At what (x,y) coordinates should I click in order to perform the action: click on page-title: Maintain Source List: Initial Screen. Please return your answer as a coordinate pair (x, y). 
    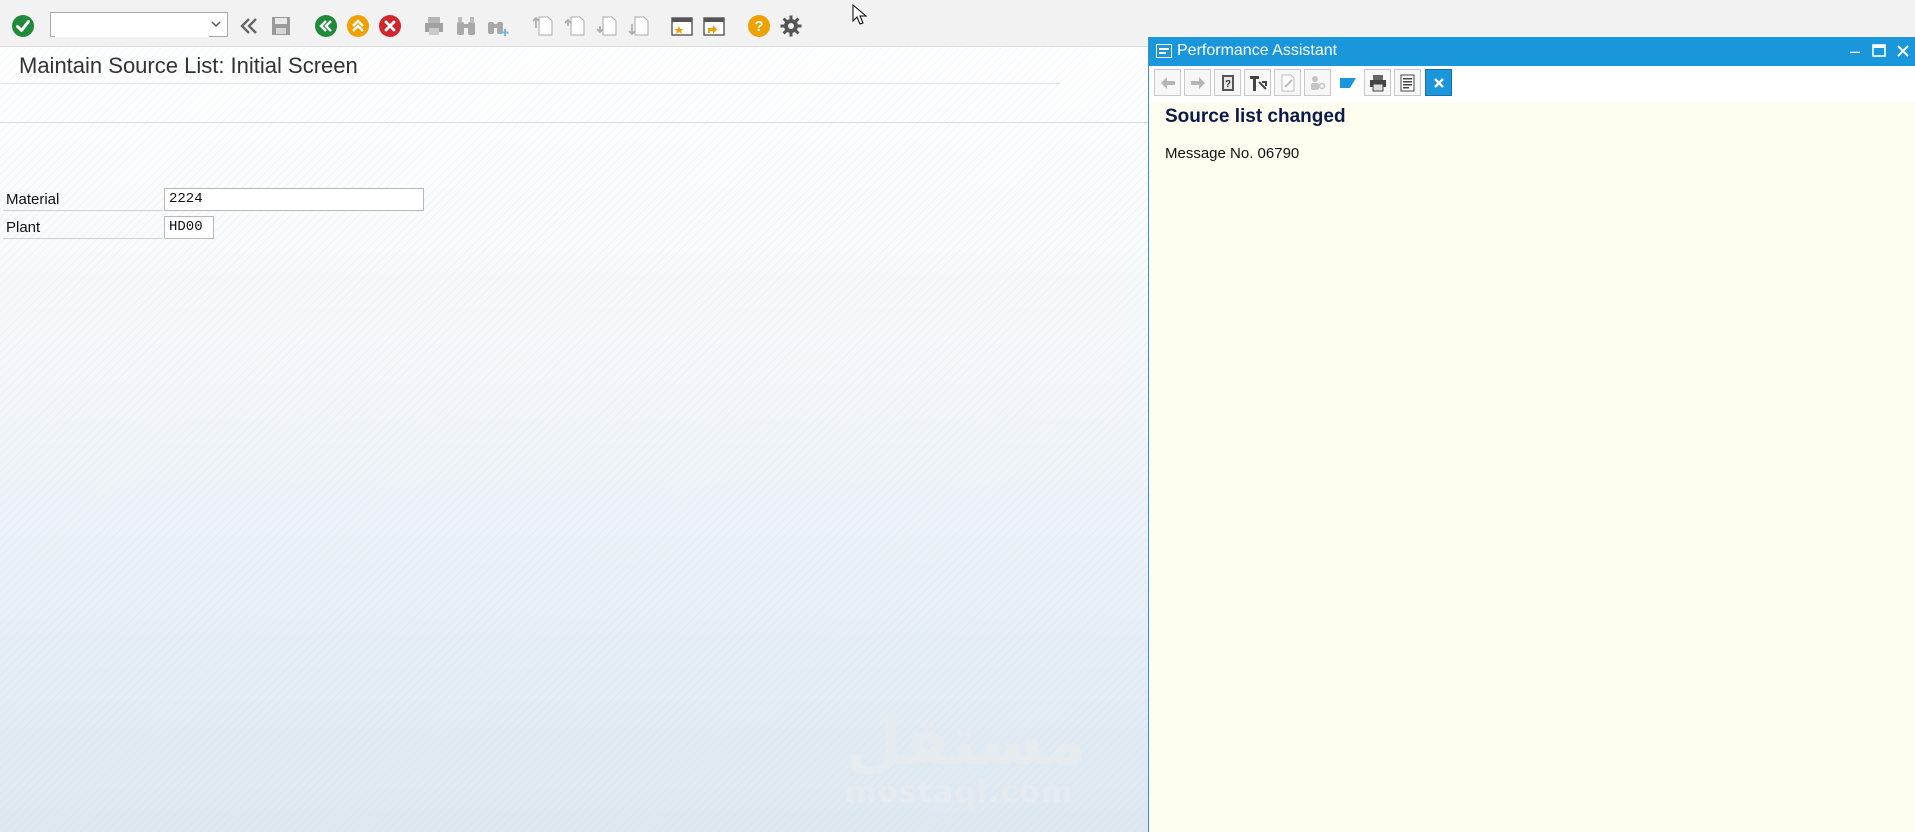
    Looking at the image, I should click on (188, 65).